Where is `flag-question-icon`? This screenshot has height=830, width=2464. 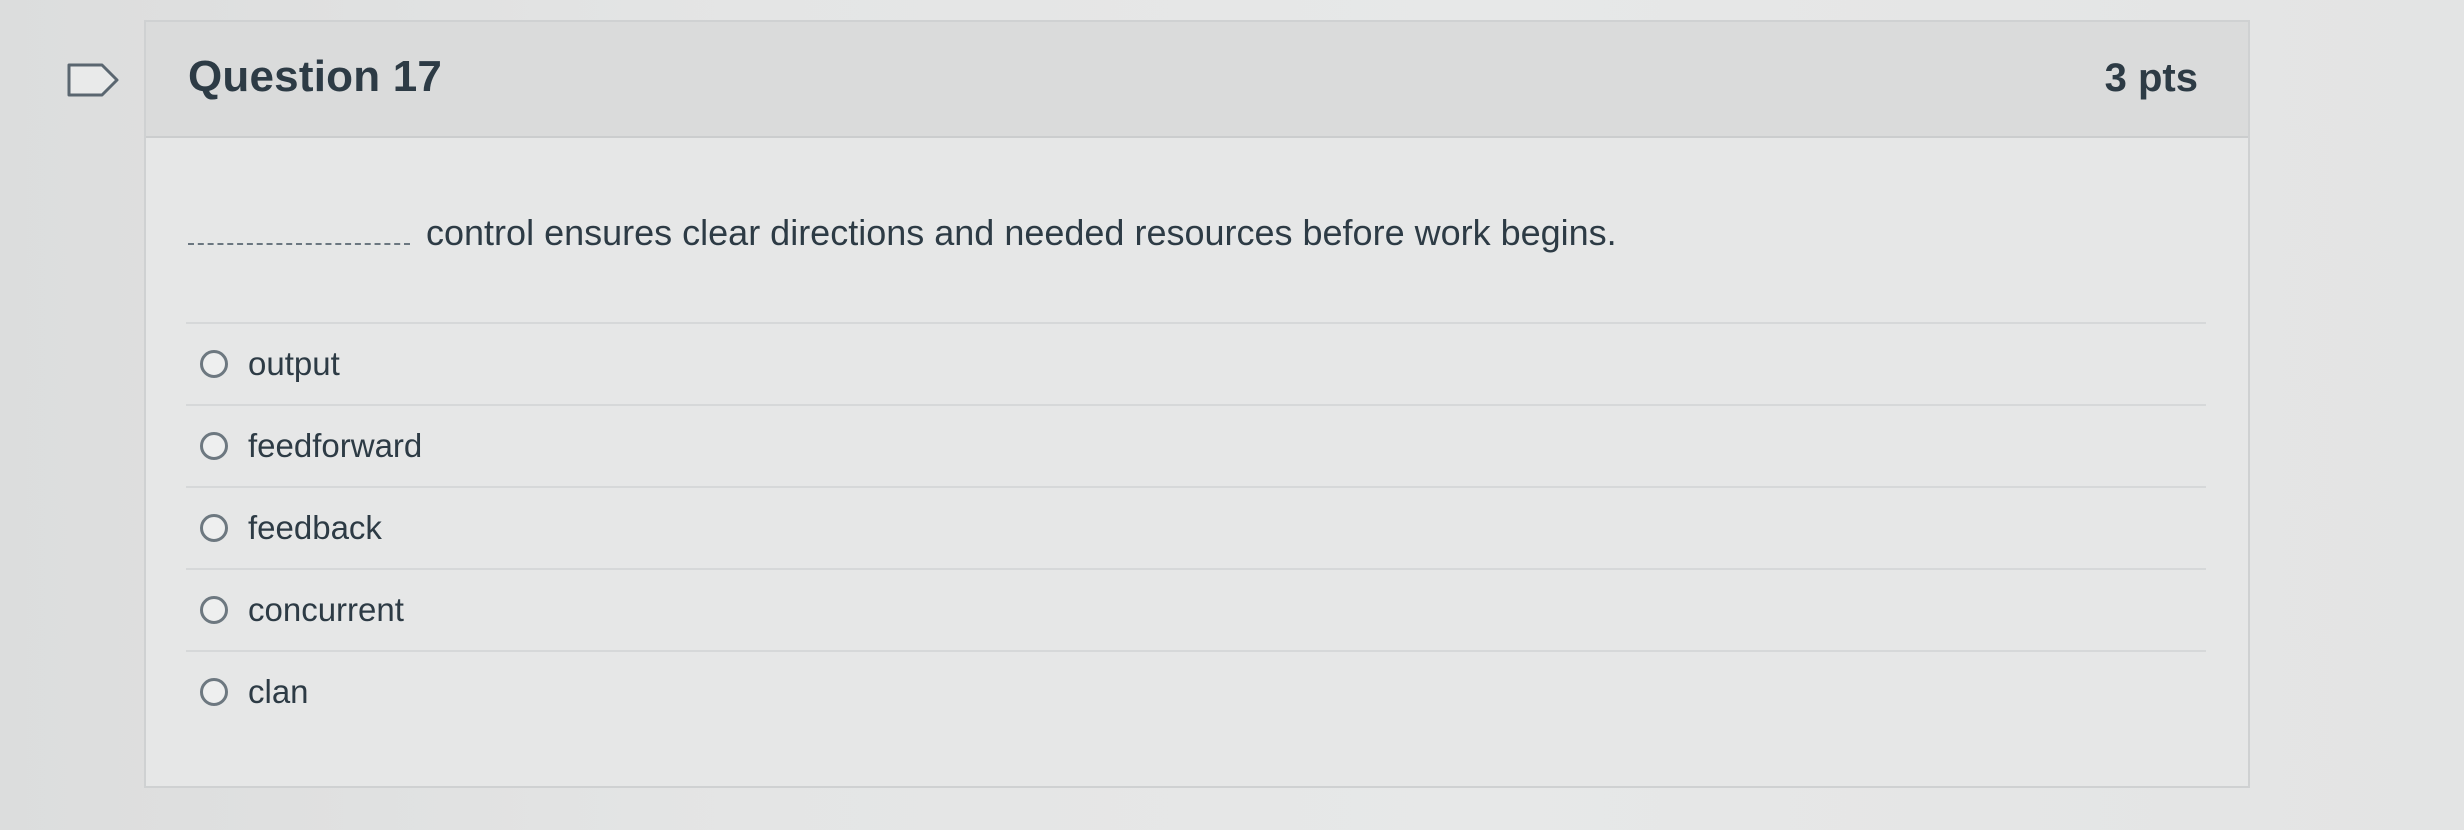
flag-question-icon is located at coordinates (93, 80).